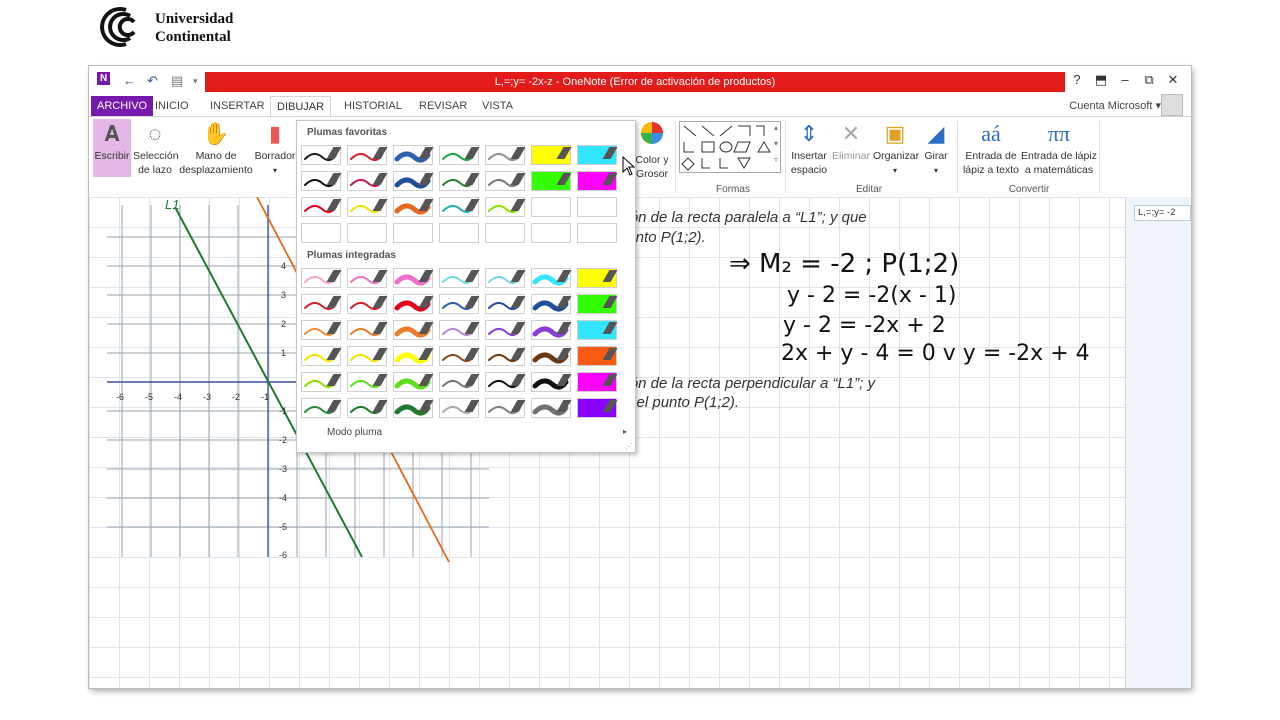 Image resolution: width=1280 pixels, height=720 pixels. I want to click on ink-to-math-button: ππ Entrada de lápiz a matemáticas, so click(1059, 148).